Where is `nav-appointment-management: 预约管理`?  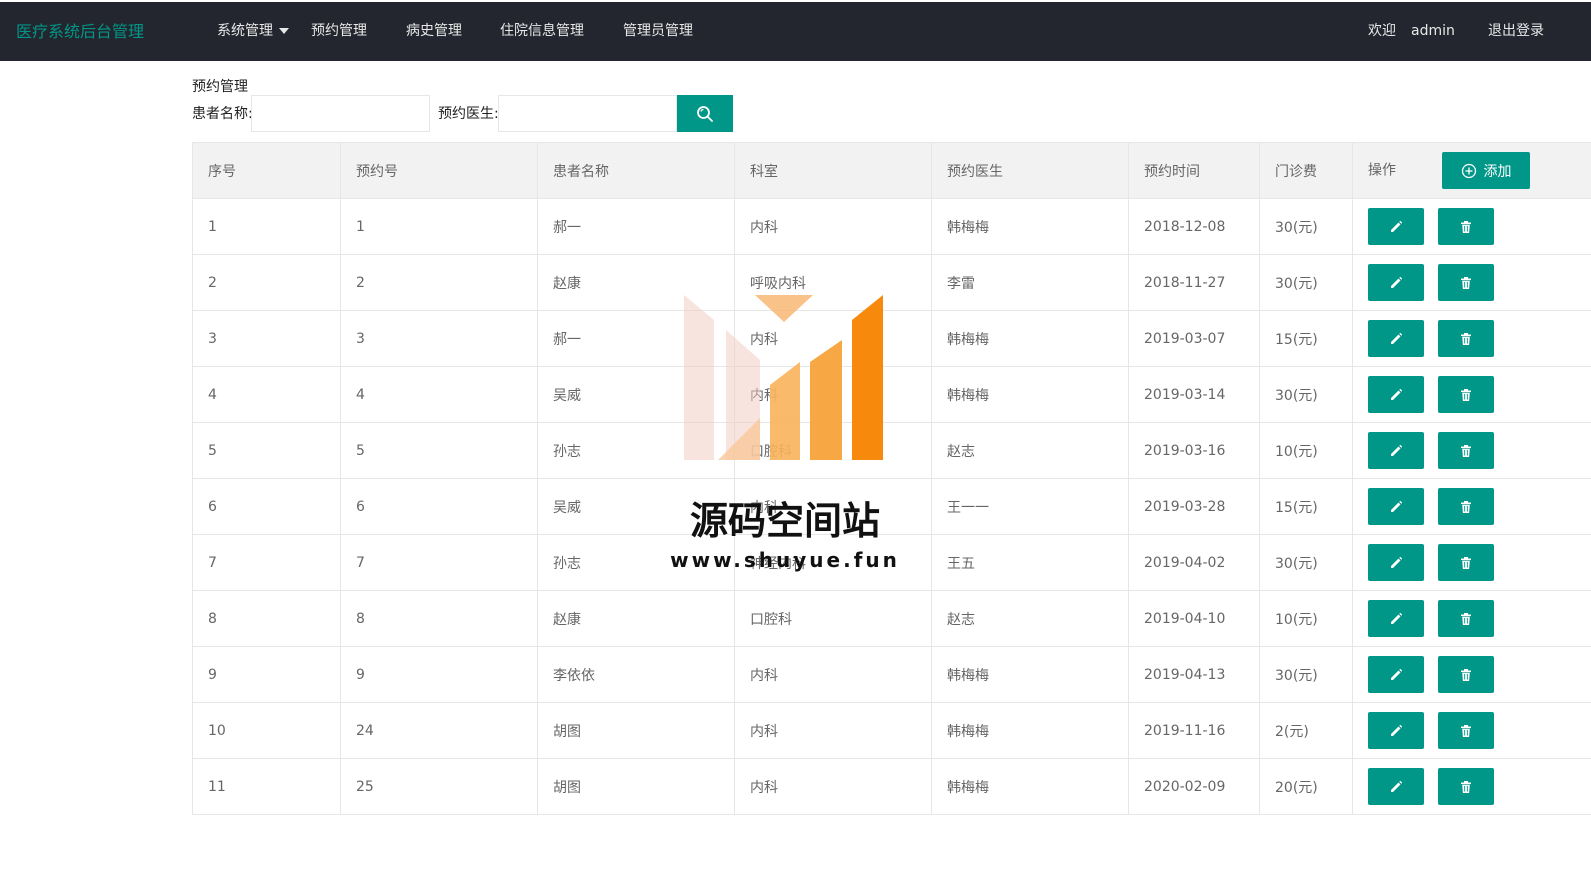
nav-appointment-management: 预约管理 is located at coordinates (339, 31).